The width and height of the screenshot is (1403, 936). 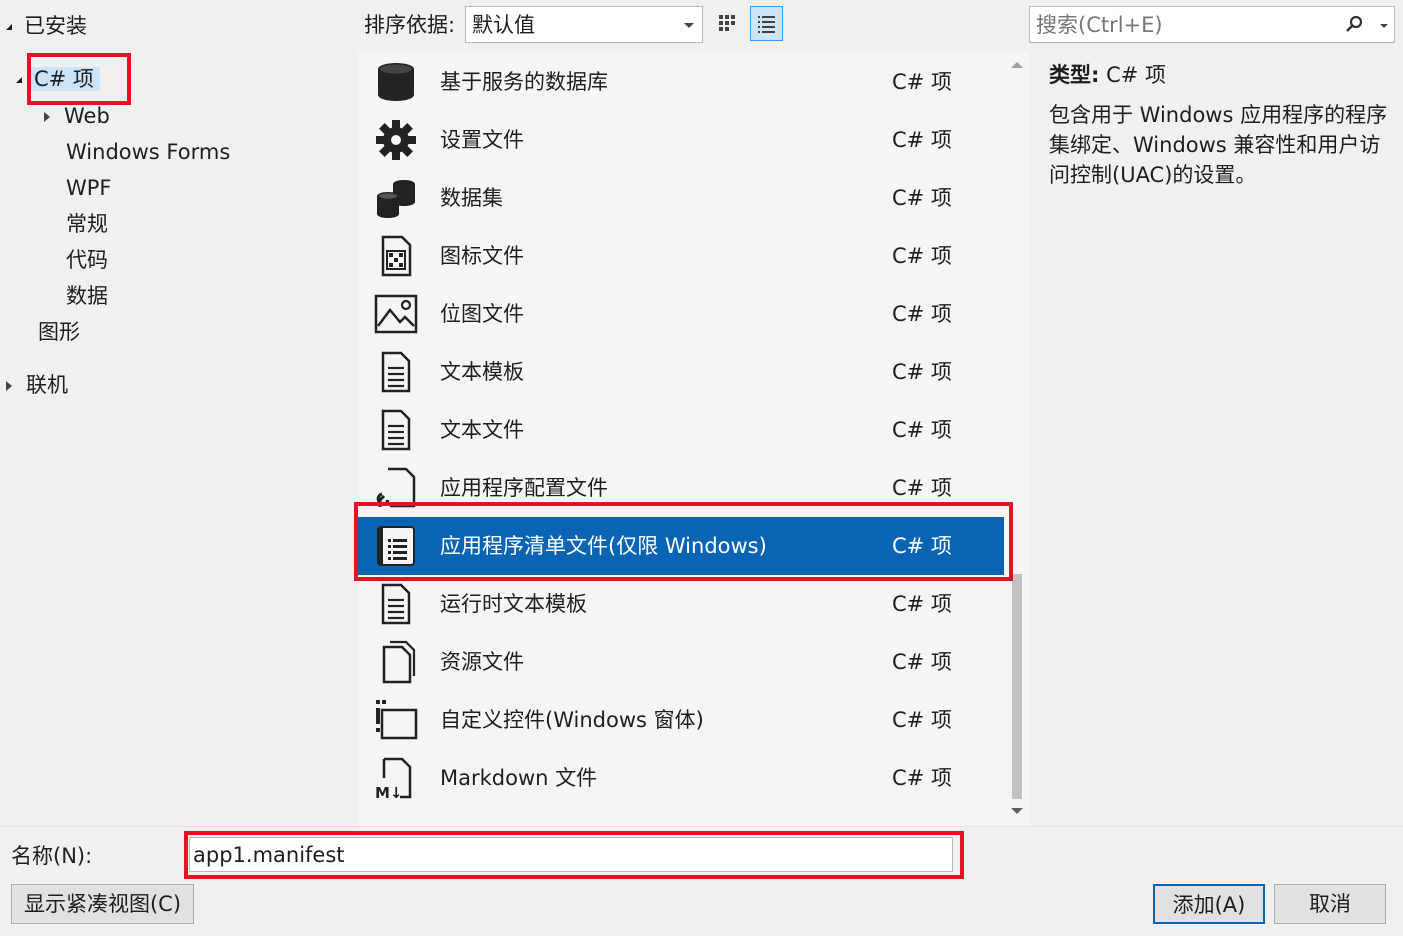 What do you see at coordinates (513, 604) in the screenshot?
I see `item-name: 运行时文本模板` at bounding box center [513, 604].